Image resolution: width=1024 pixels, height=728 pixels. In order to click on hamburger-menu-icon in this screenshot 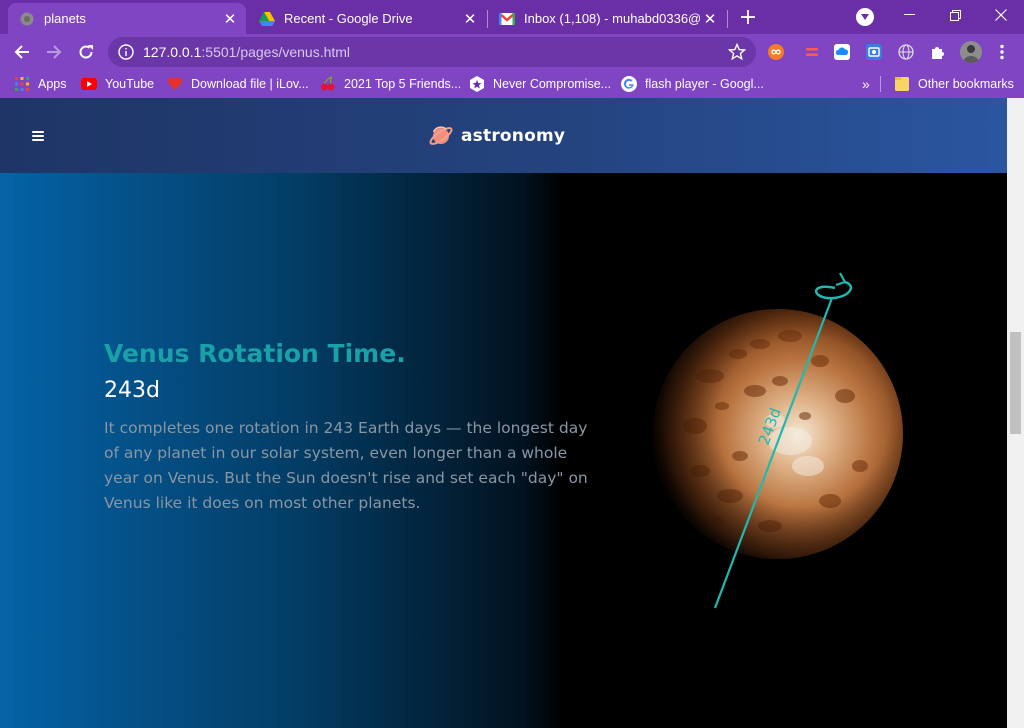, I will do `click(38, 136)`.